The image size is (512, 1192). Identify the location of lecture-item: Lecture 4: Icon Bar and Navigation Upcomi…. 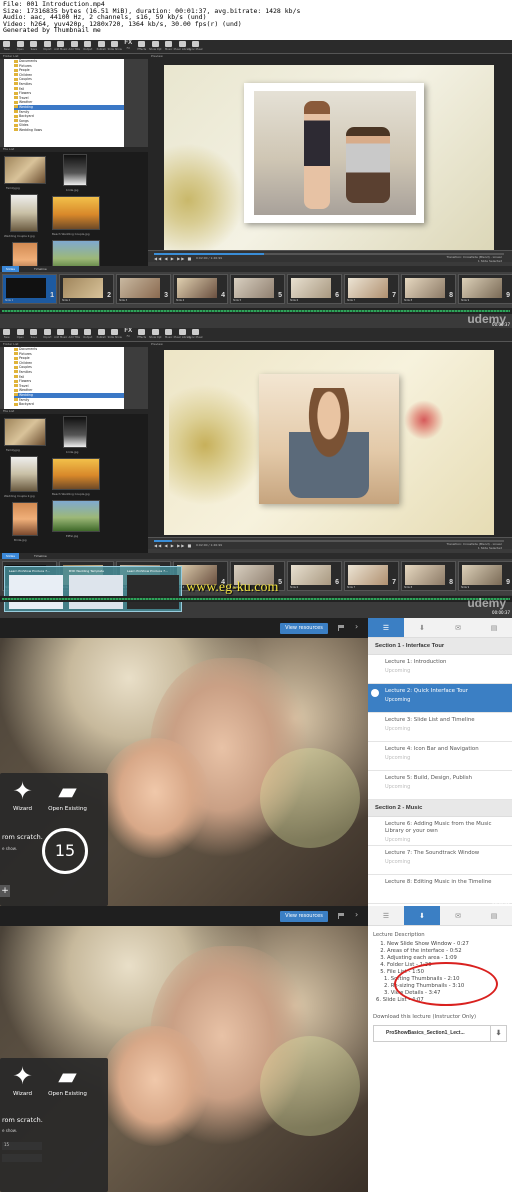
(440, 756).